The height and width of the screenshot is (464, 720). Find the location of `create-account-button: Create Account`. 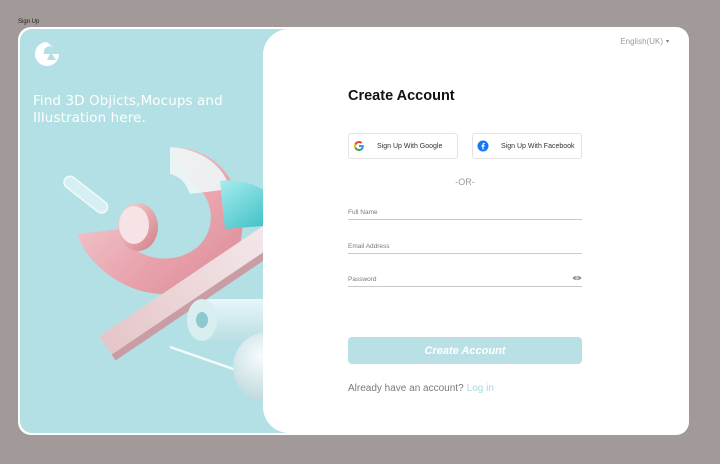

create-account-button: Create Account is located at coordinates (465, 350).